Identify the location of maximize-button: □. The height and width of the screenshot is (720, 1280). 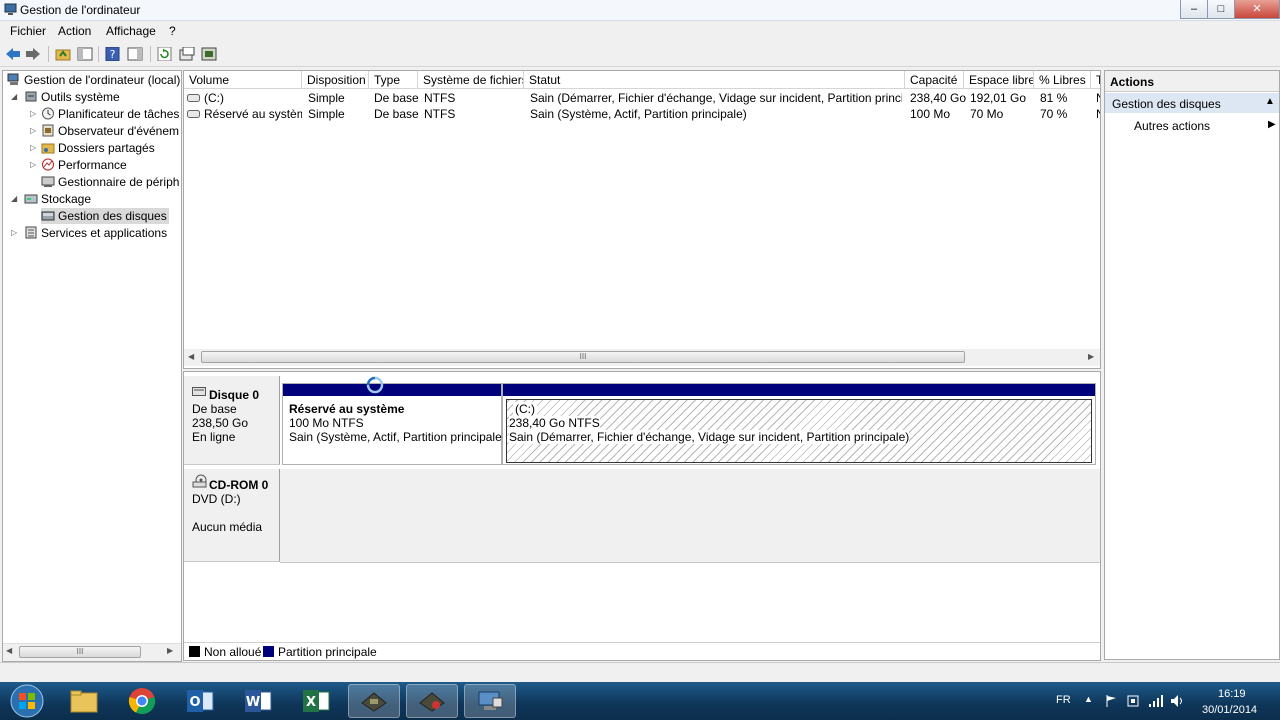
(1221, 9).